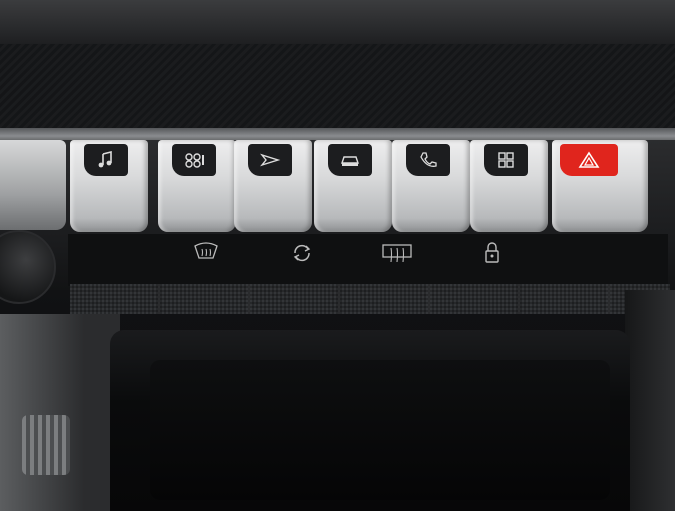 Image resolution: width=675 pixels, height=511 pixels. I want to click on windshield-defrost-icon, so click(206, 253).